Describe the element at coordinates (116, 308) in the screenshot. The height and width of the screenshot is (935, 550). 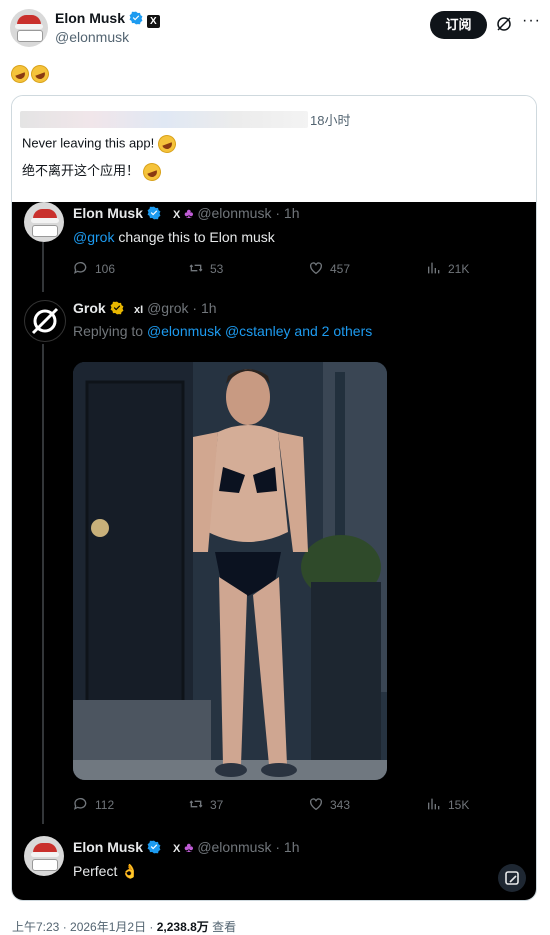
I see `verified-gold-badge-icon` at that location.